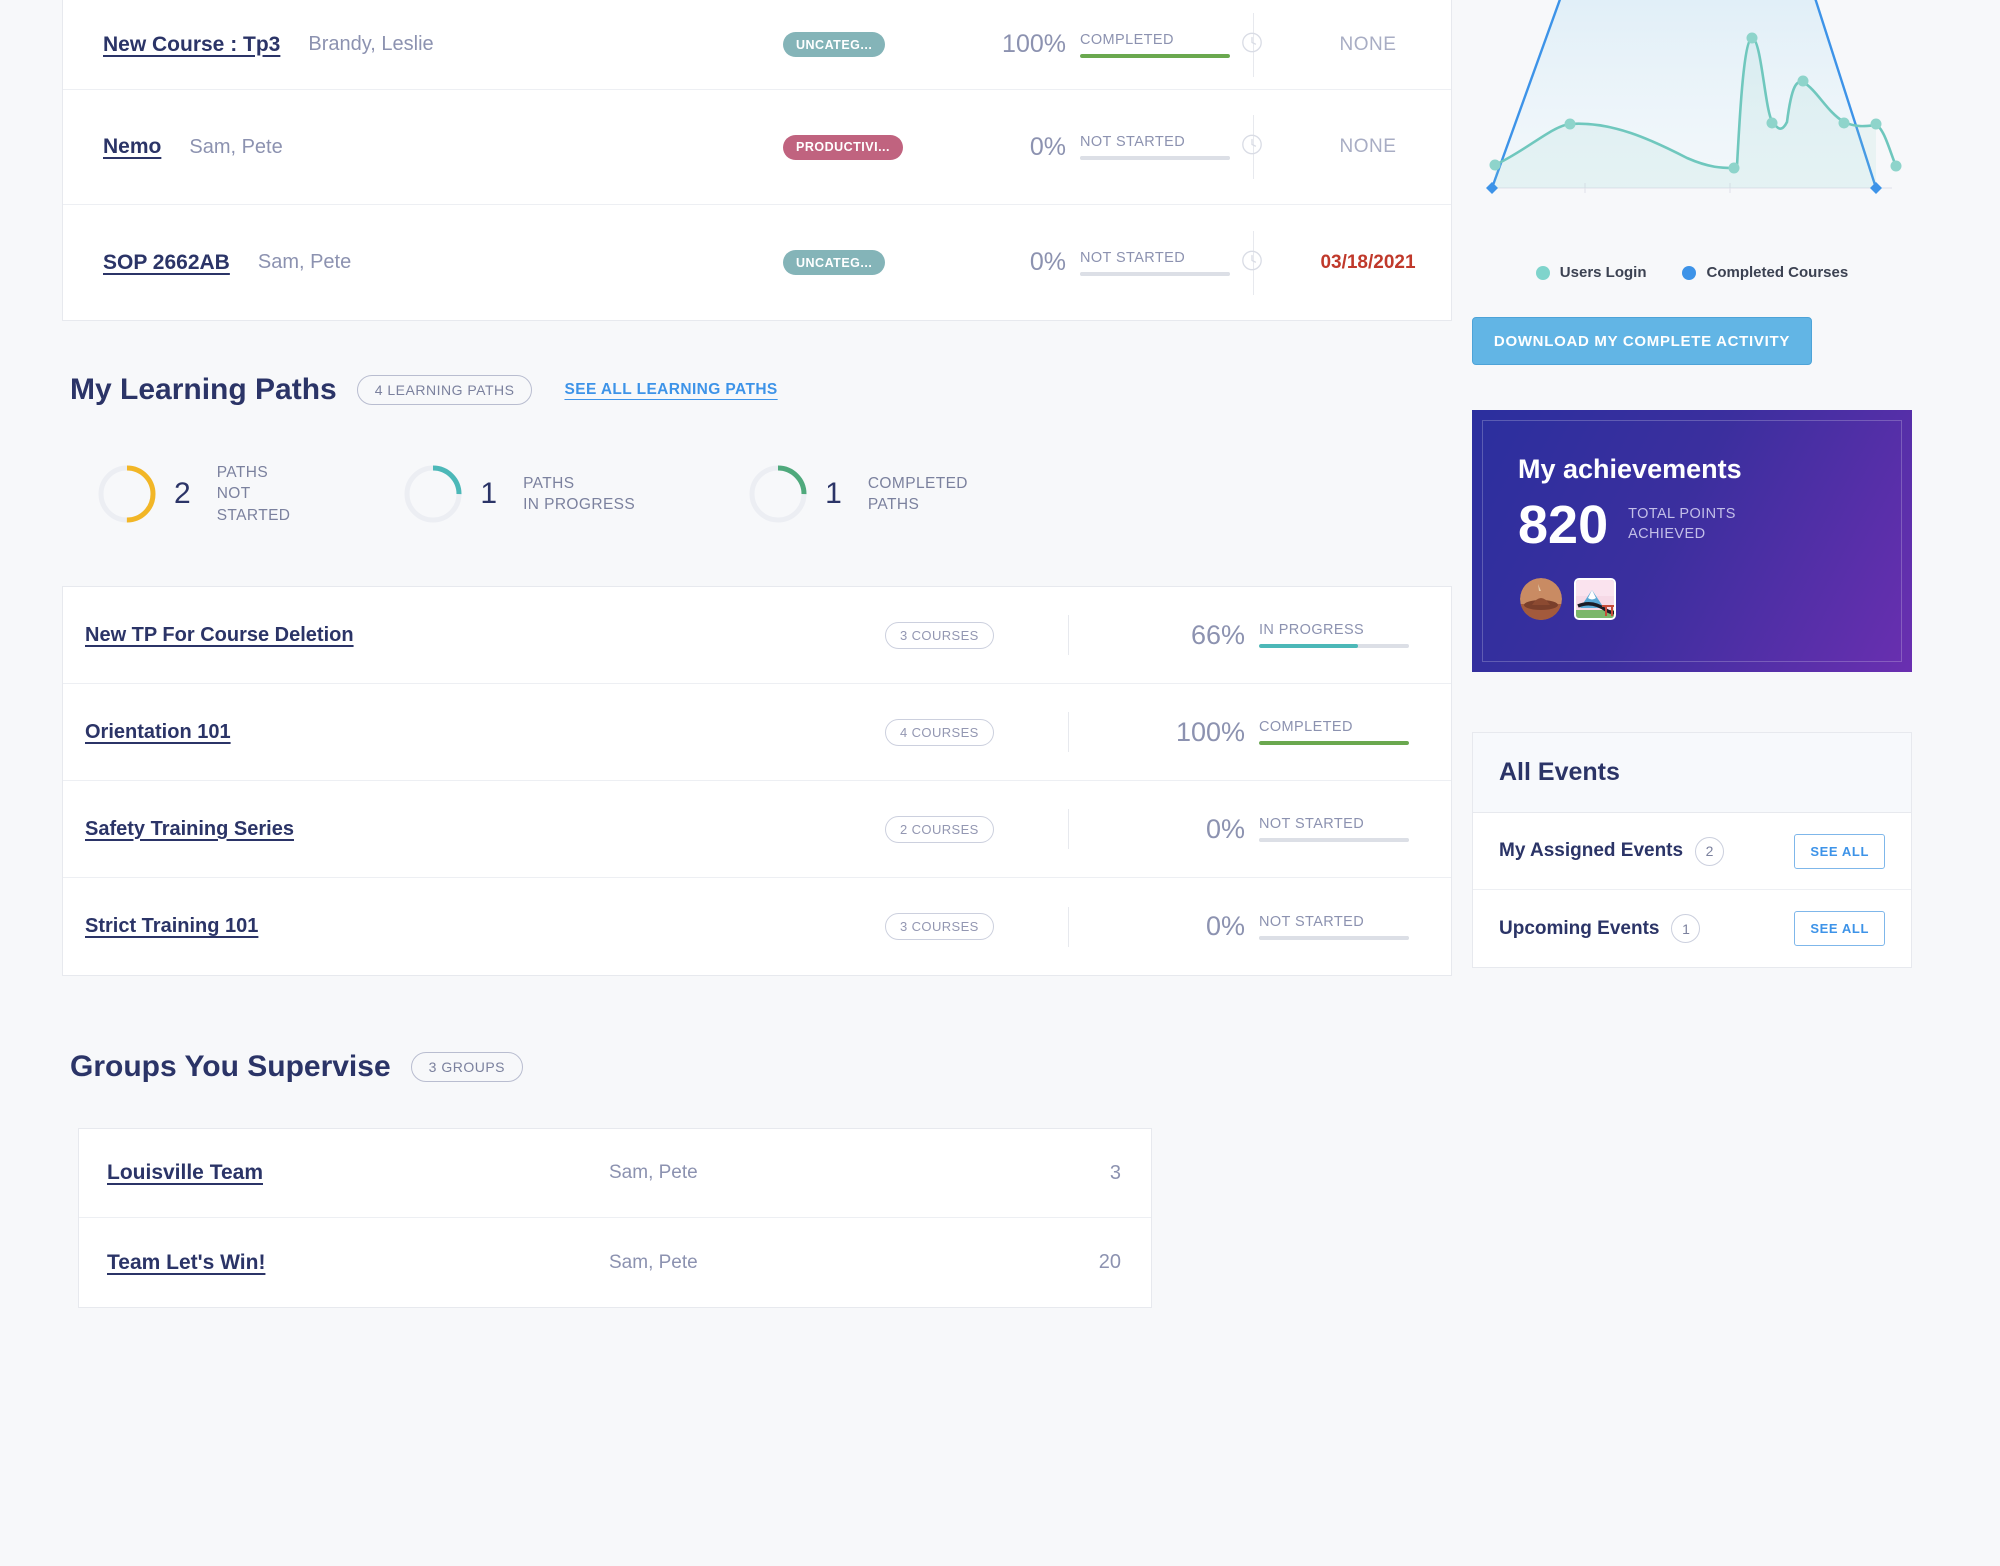 The height and width of the screenshot is (1566, 2000). I want to click on course-owner: Sam, Pete, so click(304, 262).